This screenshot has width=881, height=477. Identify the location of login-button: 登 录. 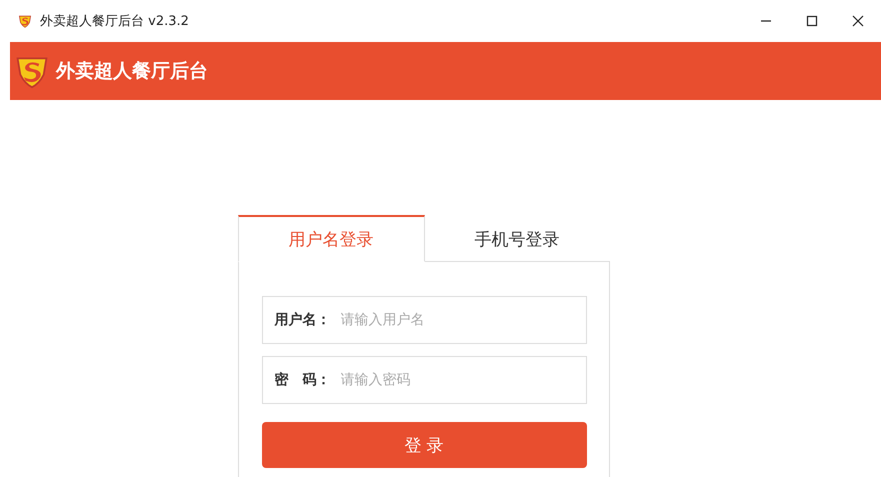
(424, 445).